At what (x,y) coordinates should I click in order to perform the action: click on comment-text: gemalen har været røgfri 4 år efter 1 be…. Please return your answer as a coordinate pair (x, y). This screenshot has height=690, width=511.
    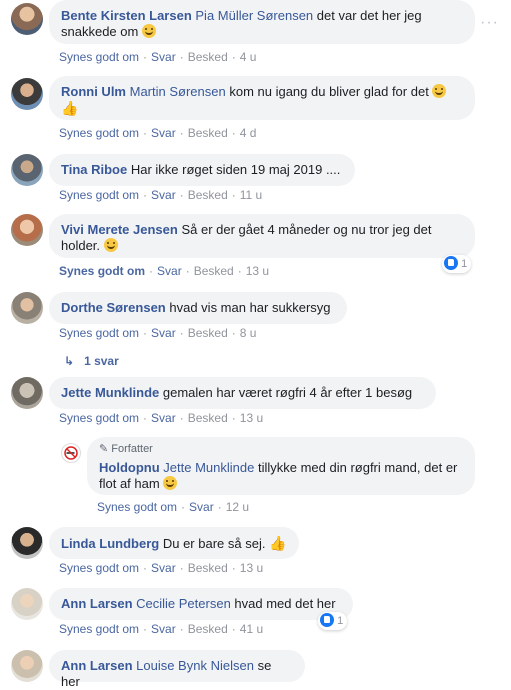
    Looking at the image, I should click on (287, 392).